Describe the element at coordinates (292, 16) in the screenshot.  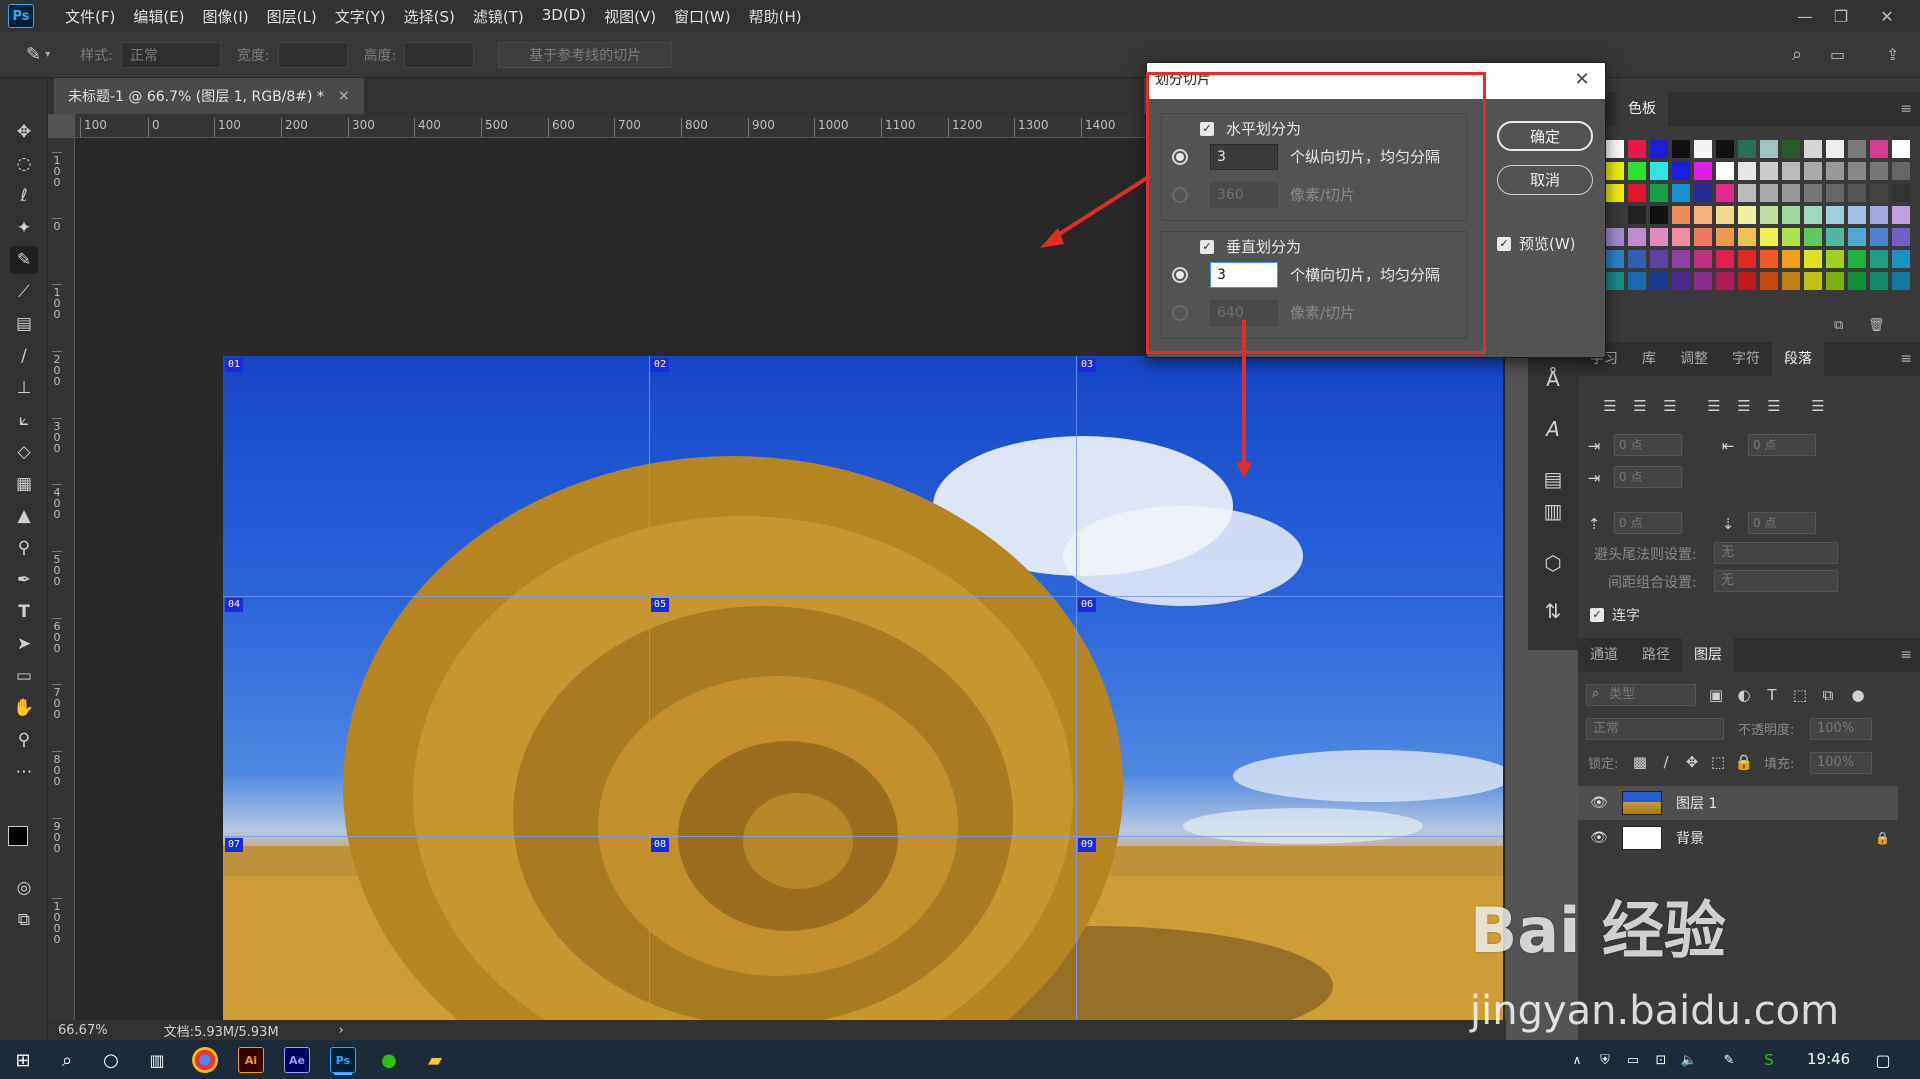
I see `menu-layer: 图层(L)` at that location.